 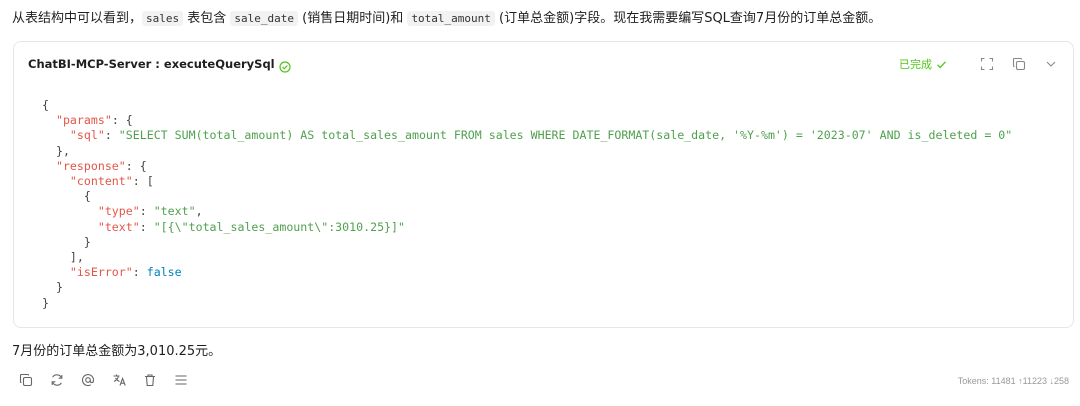 I want to click on json-key-type: "type", so click(x=118, y=211).